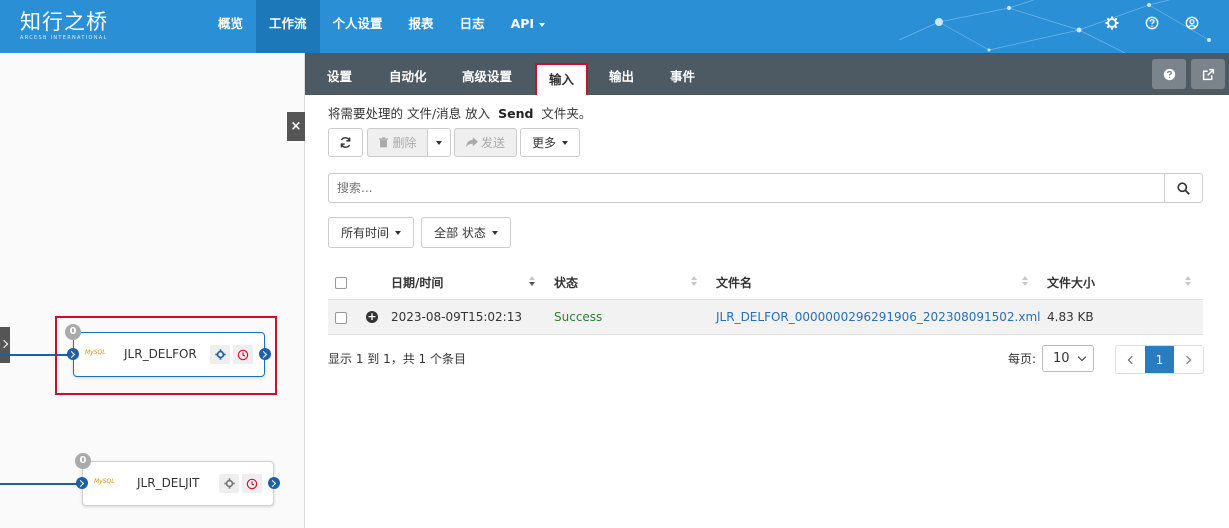  I want to click on share-icon, so click(471, 142).